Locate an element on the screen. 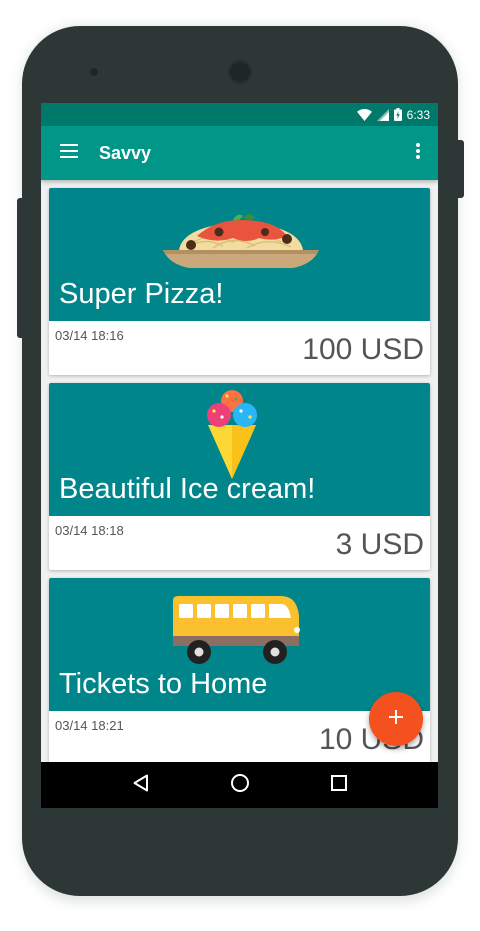  app-title: Savvy is located at coordinates (125, 152).